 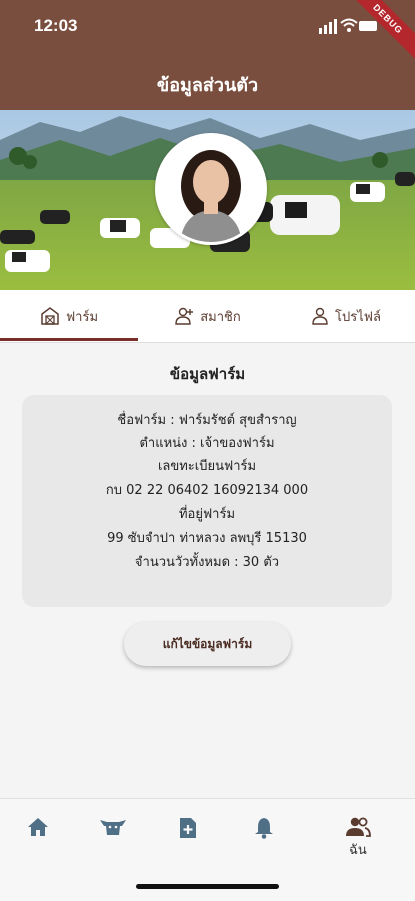 I want to click on tab-bar: ฟาร์ม สมาชิก โปรไฟล์, so click(x=207, y=316).